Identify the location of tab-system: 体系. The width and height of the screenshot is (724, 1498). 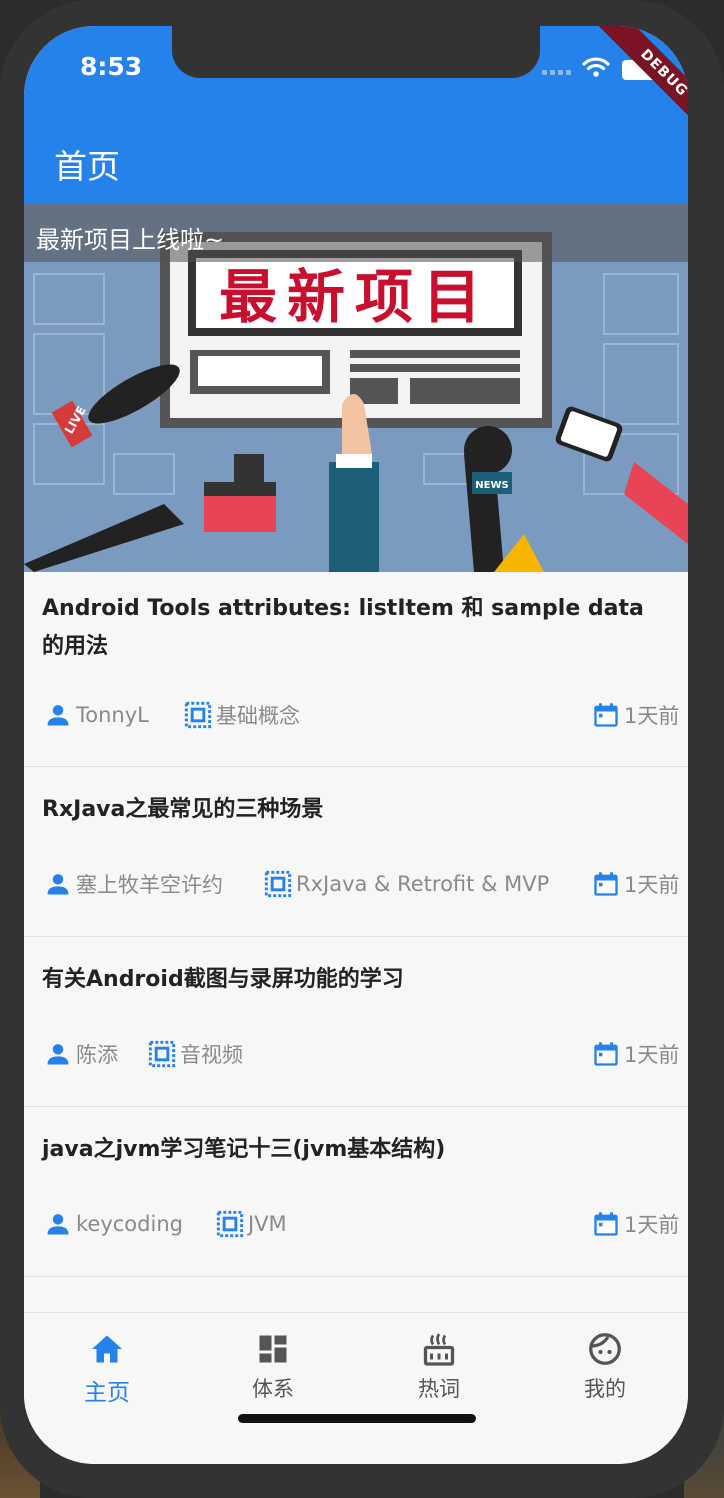
(273, 1366).